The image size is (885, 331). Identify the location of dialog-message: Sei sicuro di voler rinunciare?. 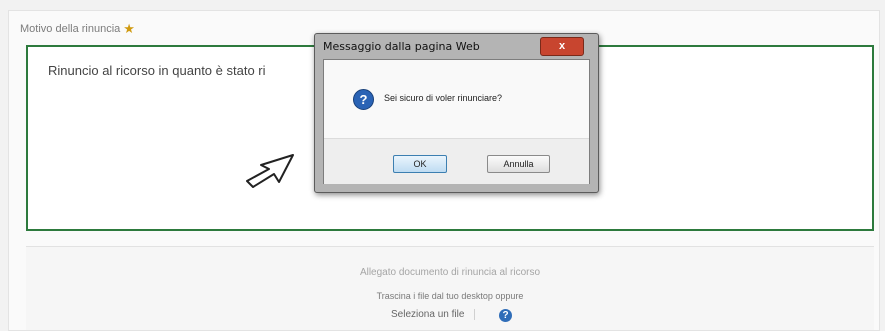
(443, 98).